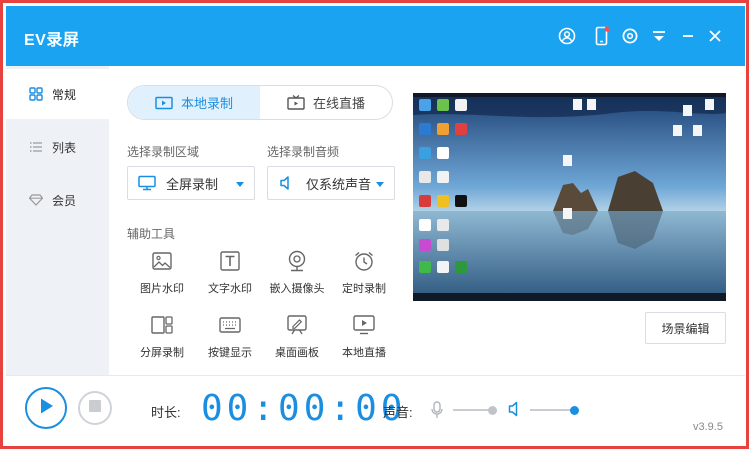 Image resolution: width=749 pixels, height=449 pixels. Describe the element at coordinates (297, 337) in the screenshot. I see `tool-desktop-drawing: 桌面画板` at that location.